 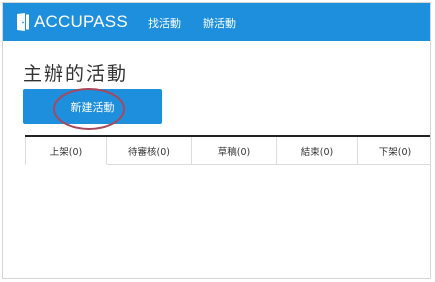 I want to click on top-navigation-bar: ACCUPASS 找活動 辦活動, so click(x=216, y=22).